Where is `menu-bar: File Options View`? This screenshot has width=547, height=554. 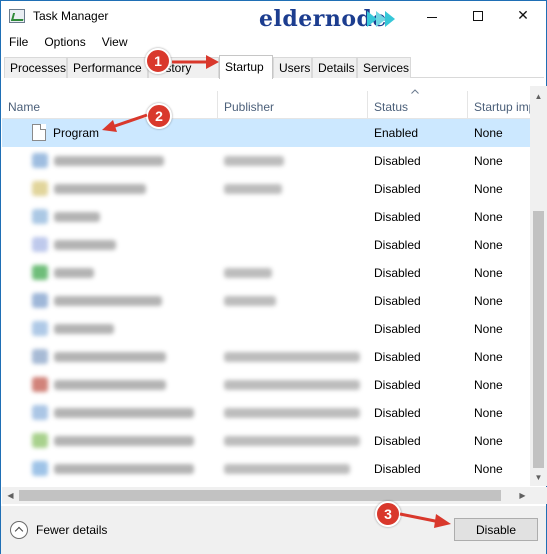
menu-bar: File Options View is located at coordinates (68, 42).